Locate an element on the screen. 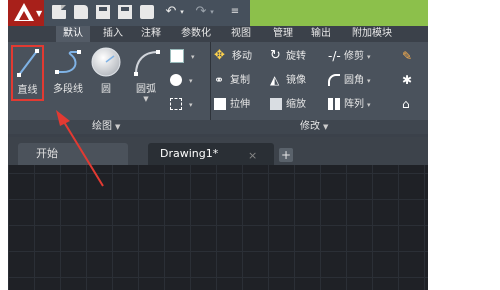 The width and height of the screenshot is (500, 290). circle-button: 圆 is located at coordinates (106, 74).